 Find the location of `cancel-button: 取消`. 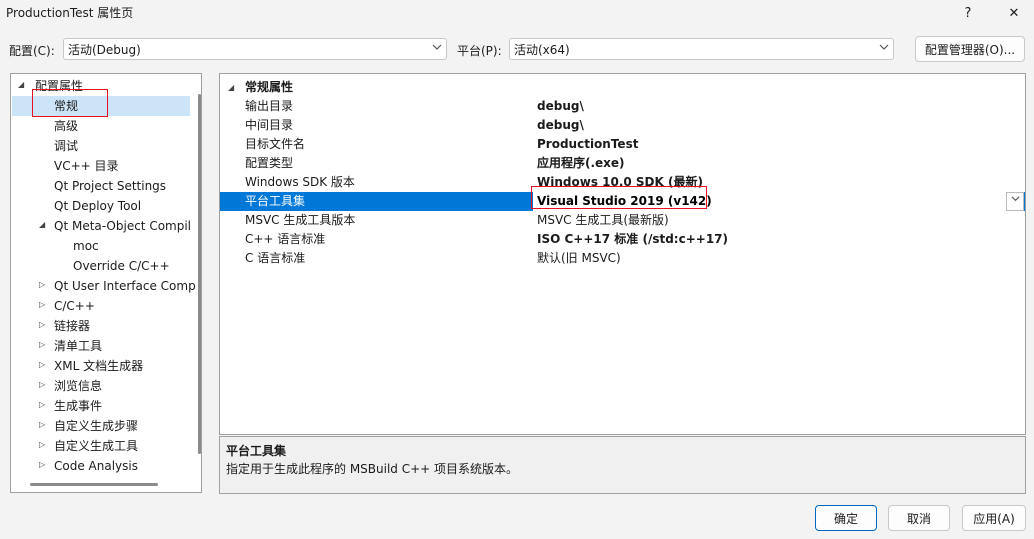

cancel-button: 取消 is located at coordinates (919, 518).